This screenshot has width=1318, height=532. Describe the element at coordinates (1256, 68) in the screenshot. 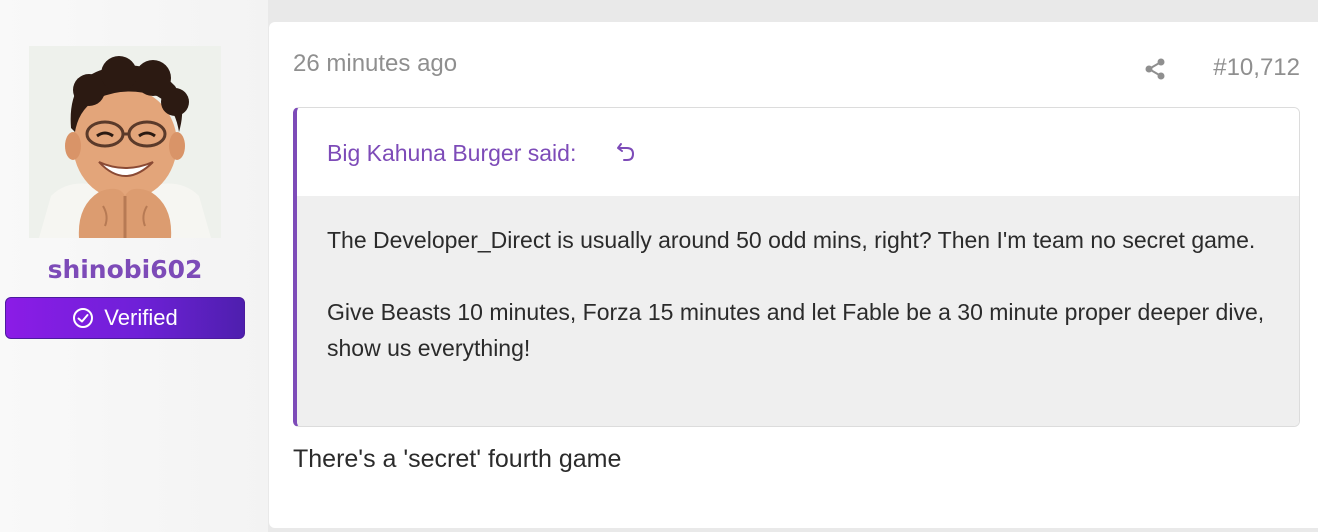

I see `post-number-link: #10,712` at that location.